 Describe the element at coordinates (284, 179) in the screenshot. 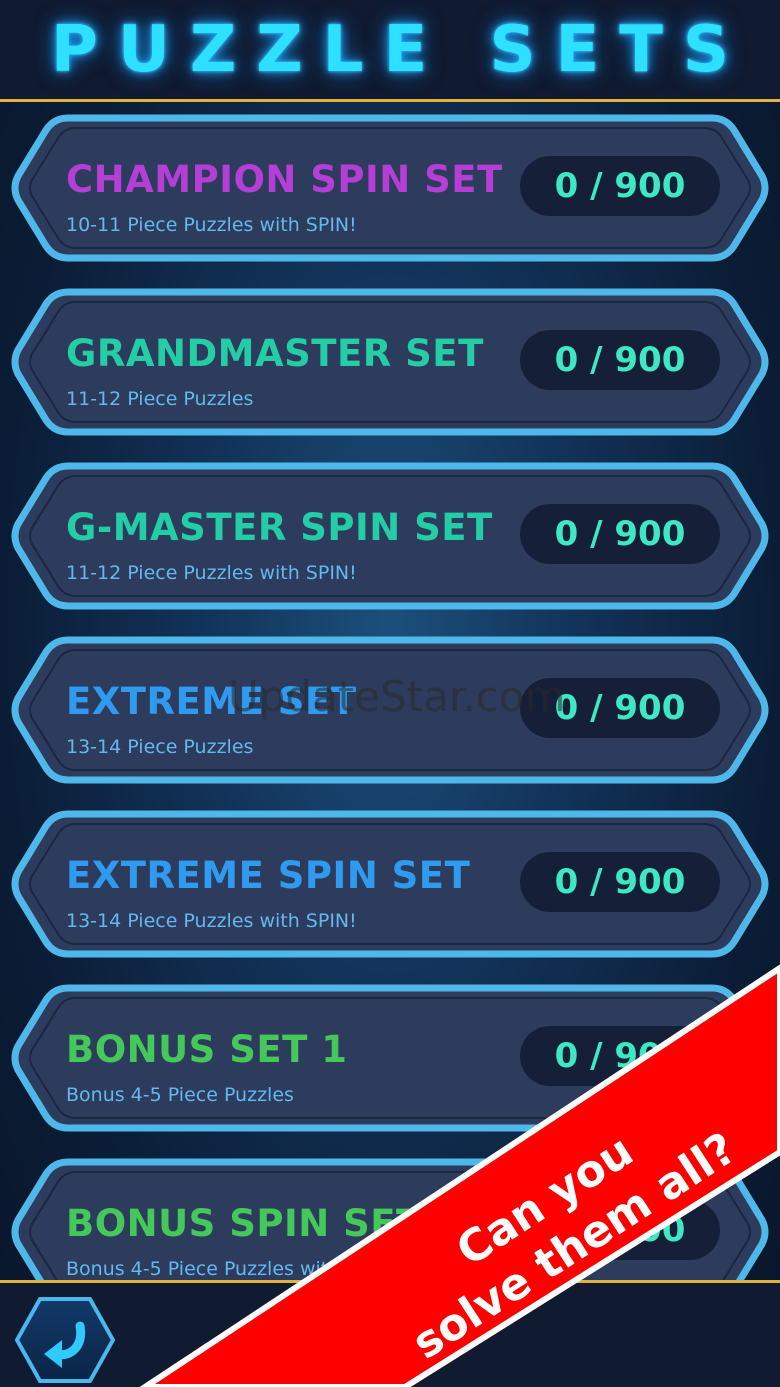

I see `set-title: CHAMPION SPIN SET` at that location.